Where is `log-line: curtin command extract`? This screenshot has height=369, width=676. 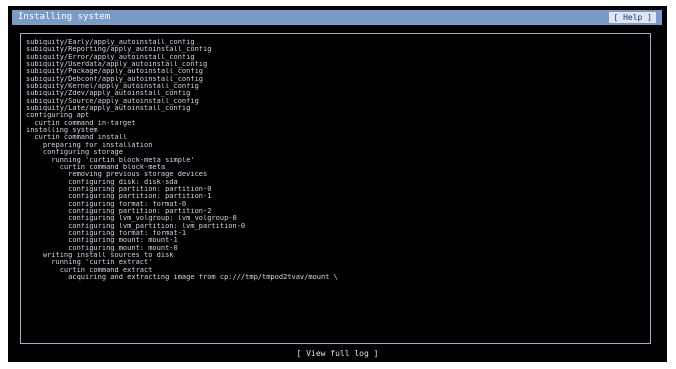
log-line: curtin command extract is located at coordinates (89, 270).